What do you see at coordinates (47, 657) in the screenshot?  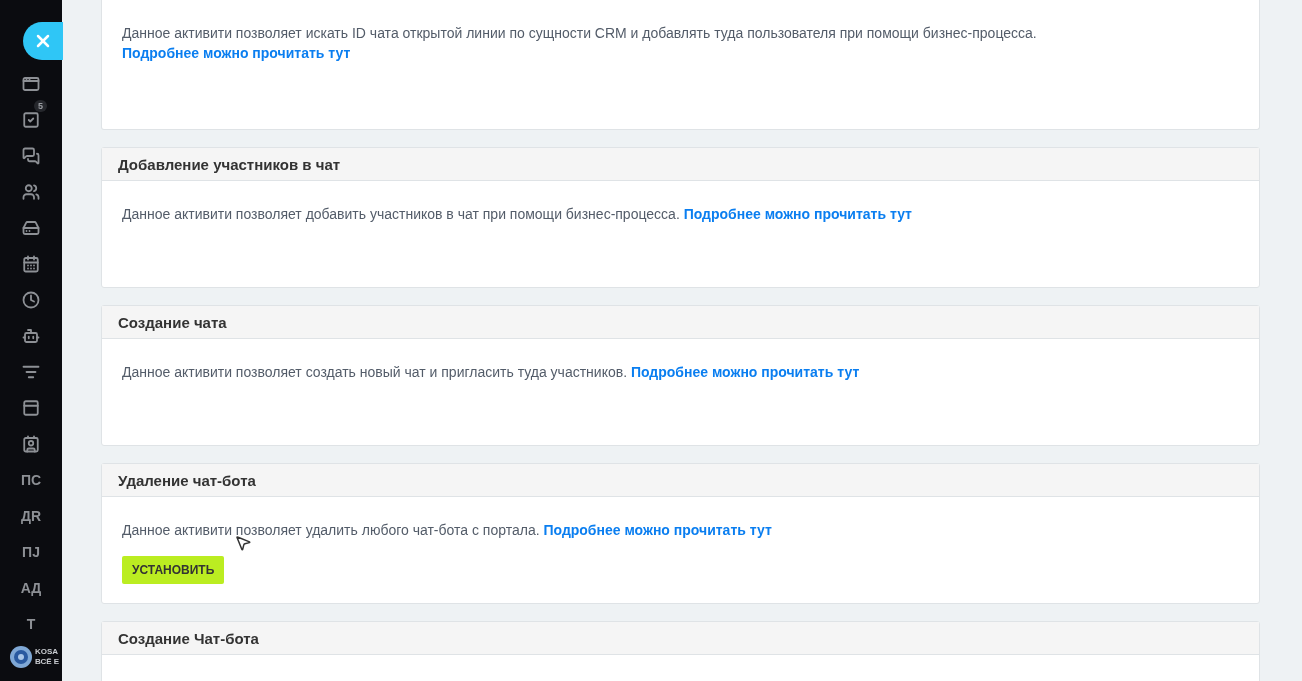 I see `logo-text: KOSA ВСЁ Е` at bounding box center [47, 657].